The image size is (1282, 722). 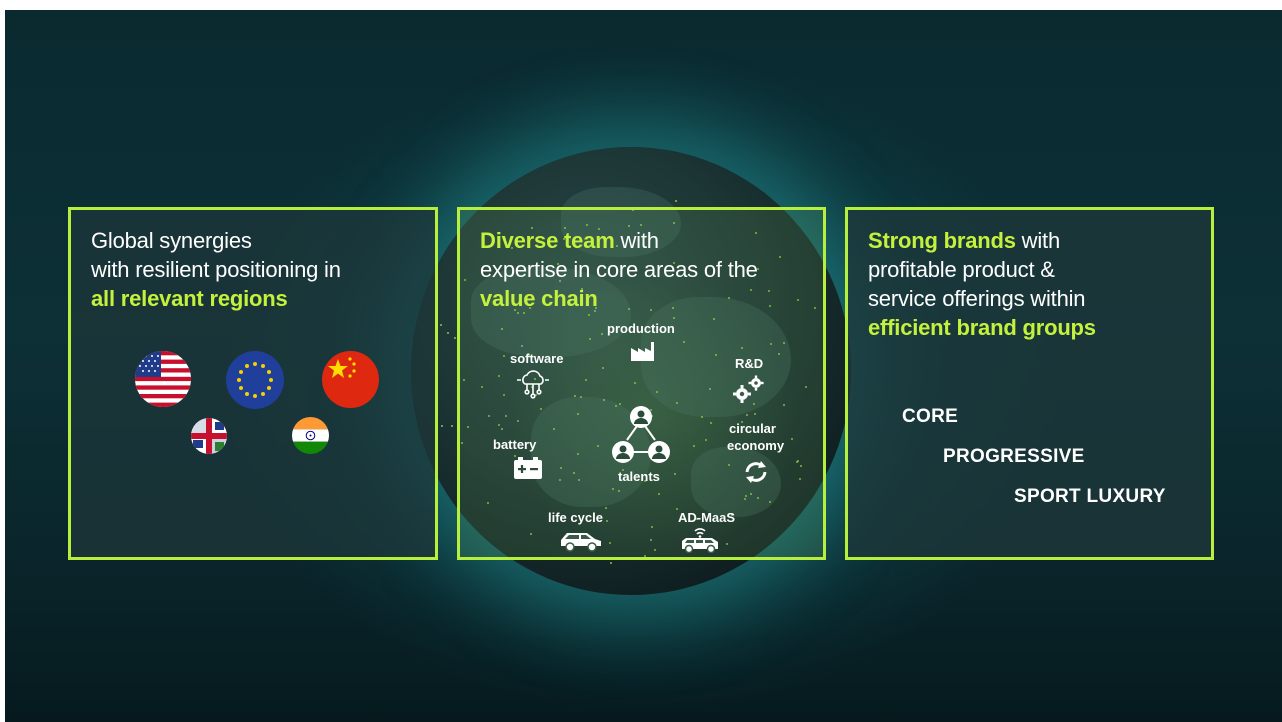 I want to click on heading-highlight: Strong brands, so click(x=942, y=240).